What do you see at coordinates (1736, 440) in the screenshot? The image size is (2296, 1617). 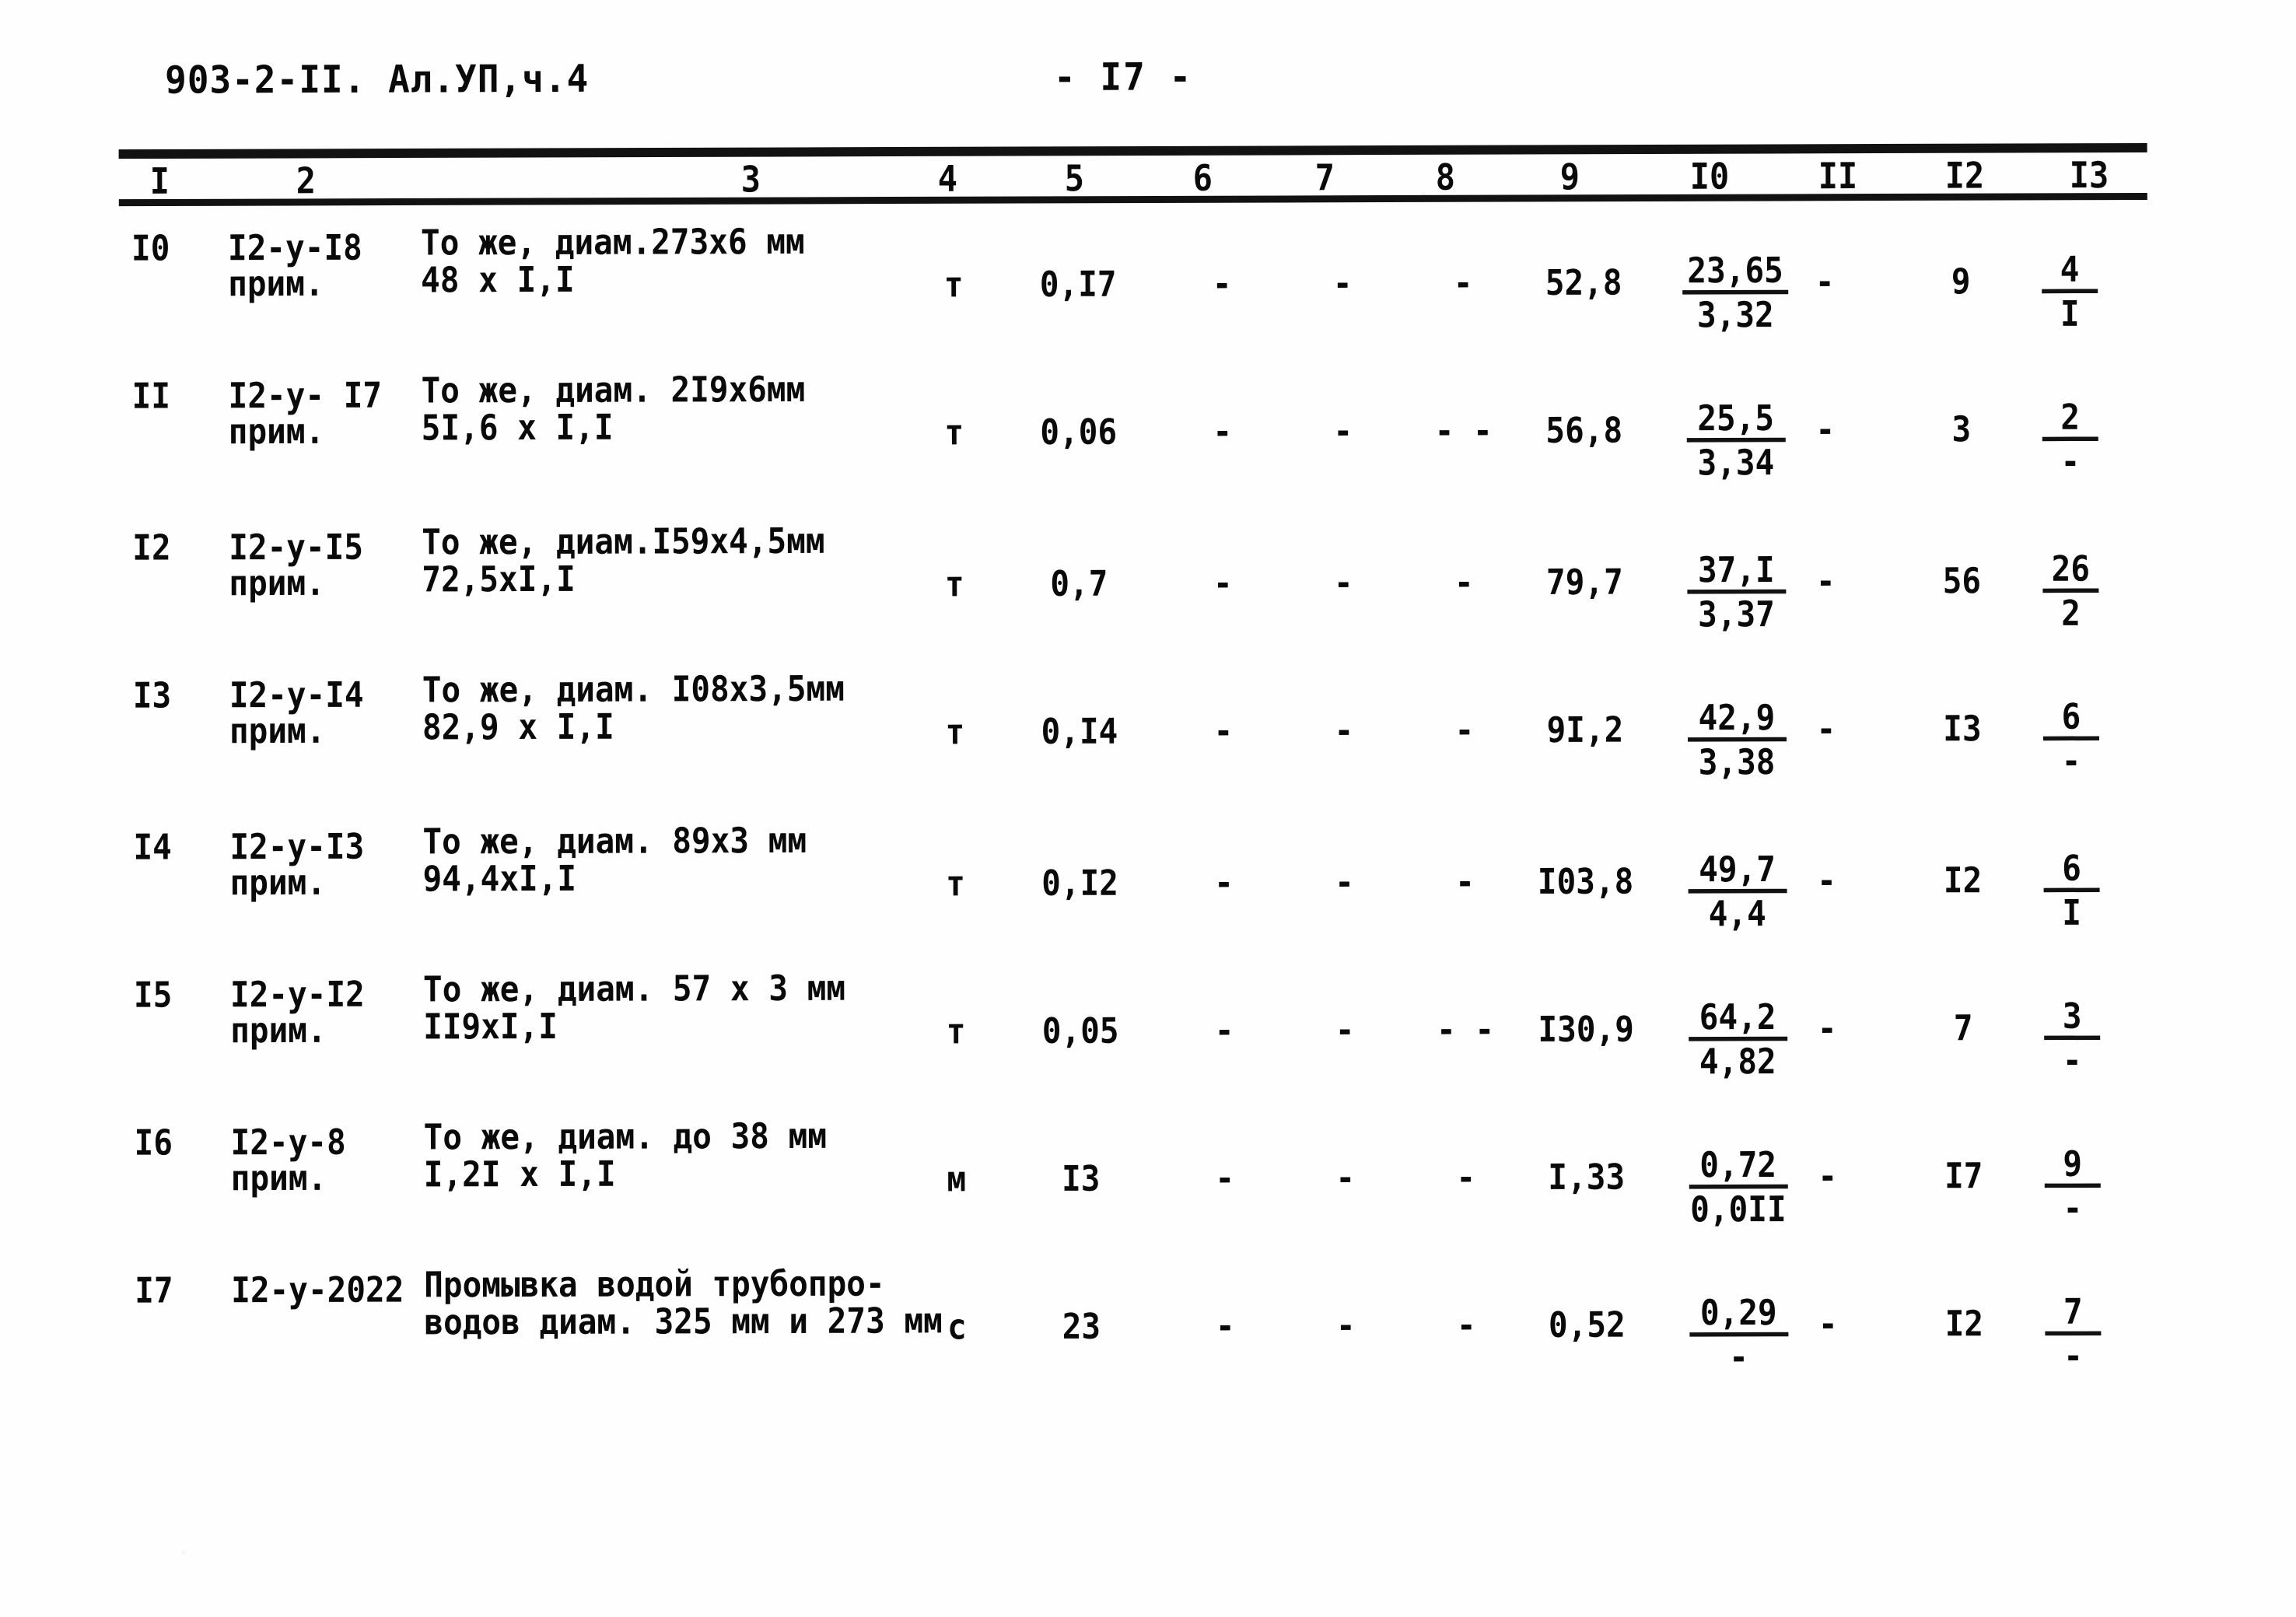 I see `row-col10-fraction: 25,5 3,34` at bounding box center [1736, 440].